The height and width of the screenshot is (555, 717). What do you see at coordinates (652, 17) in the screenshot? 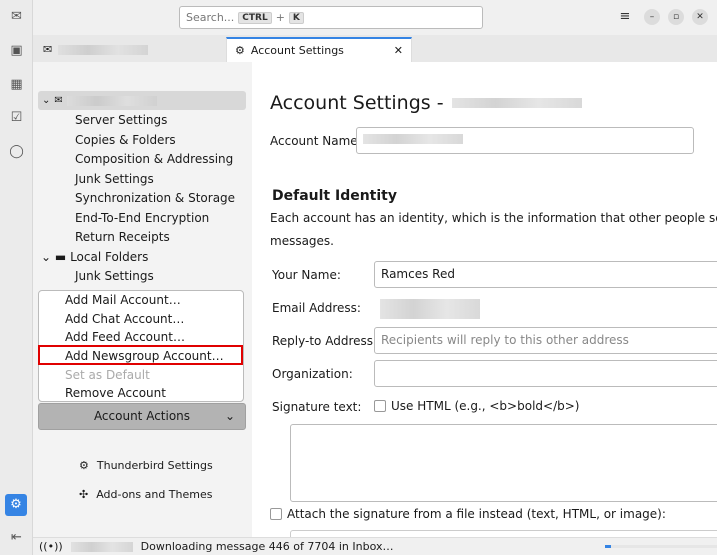
I see `minimize-button: –` at bounding box center [652, 17].